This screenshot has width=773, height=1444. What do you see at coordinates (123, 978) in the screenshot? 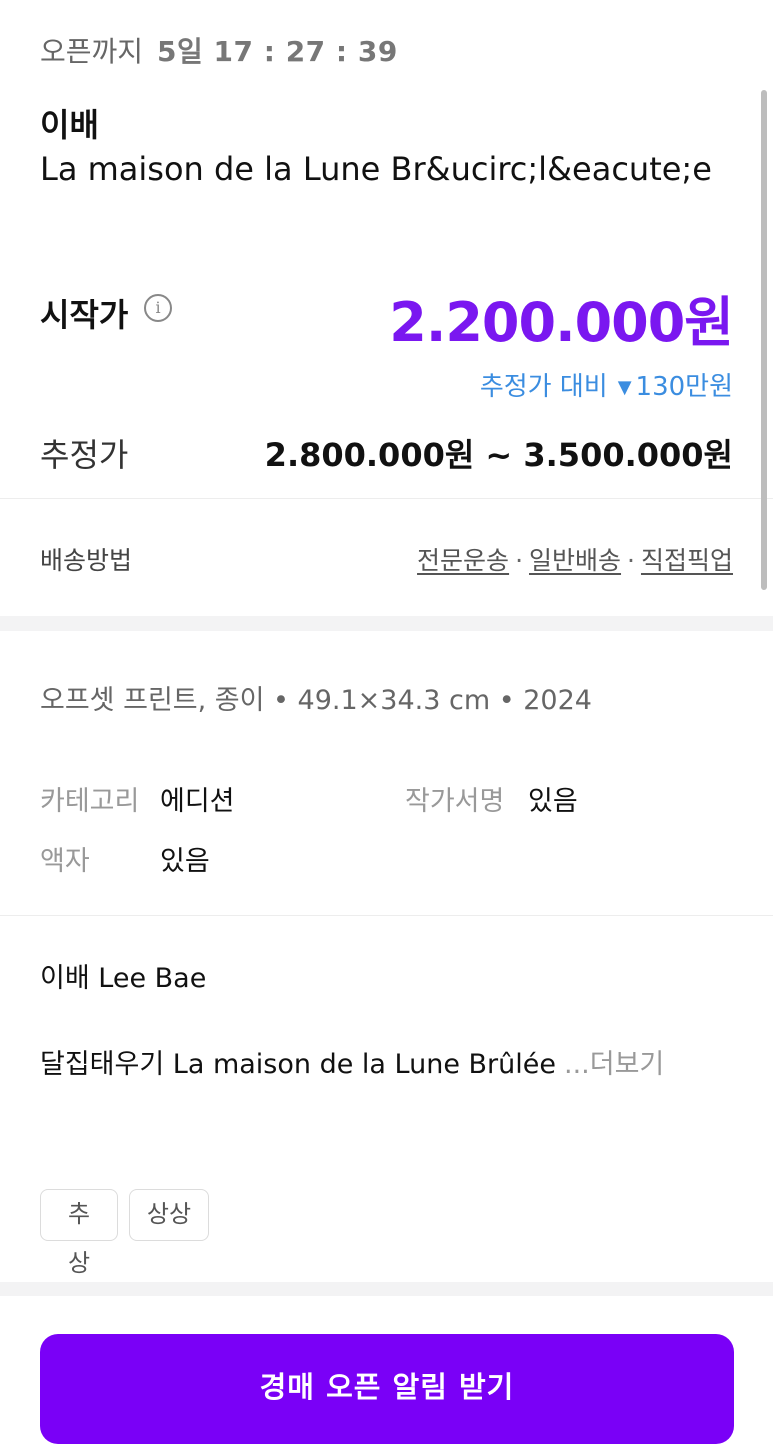
I see `description-author: 이배 Lee Bae` at bounding box center [123, 978].